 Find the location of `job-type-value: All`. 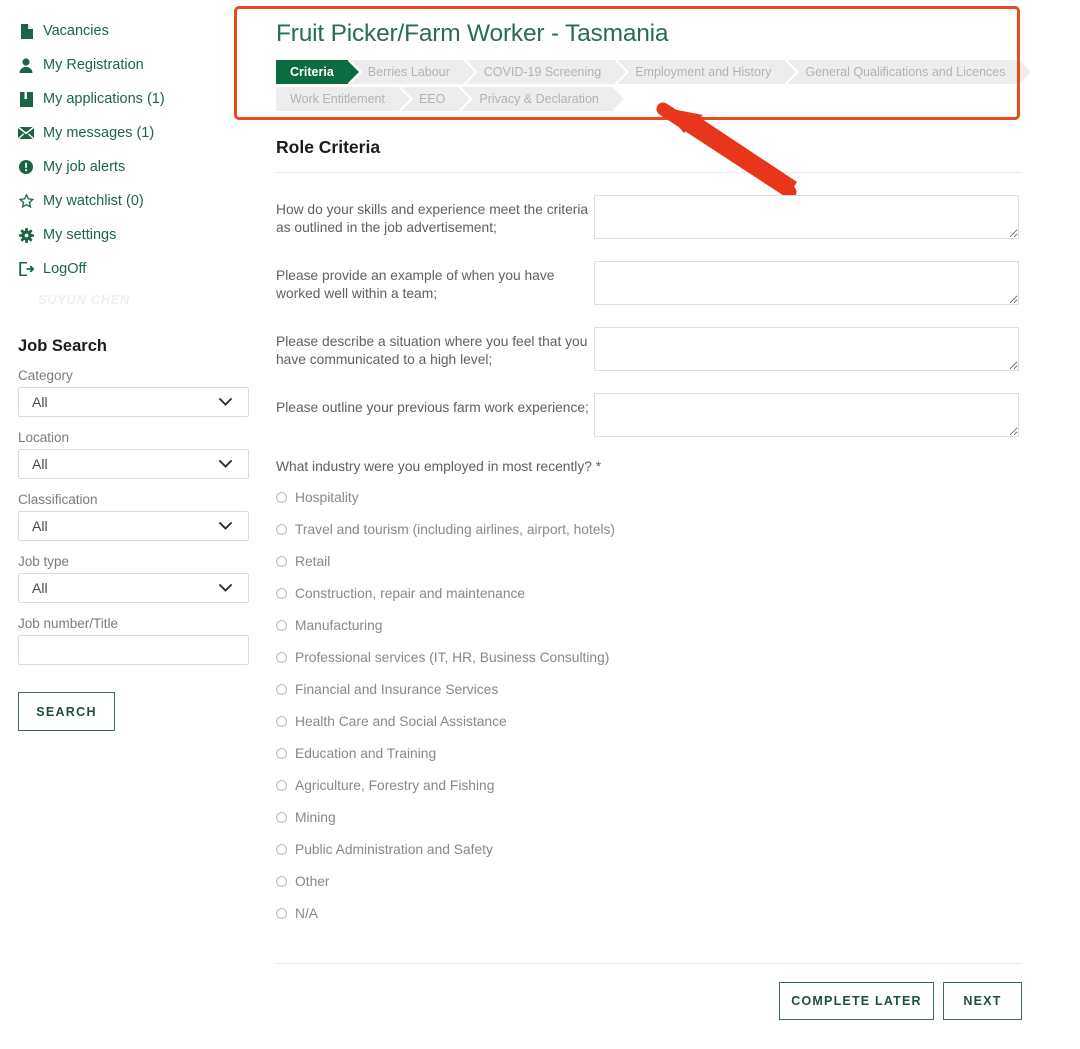

job-type-value: All is located at coordinates (40, 588).